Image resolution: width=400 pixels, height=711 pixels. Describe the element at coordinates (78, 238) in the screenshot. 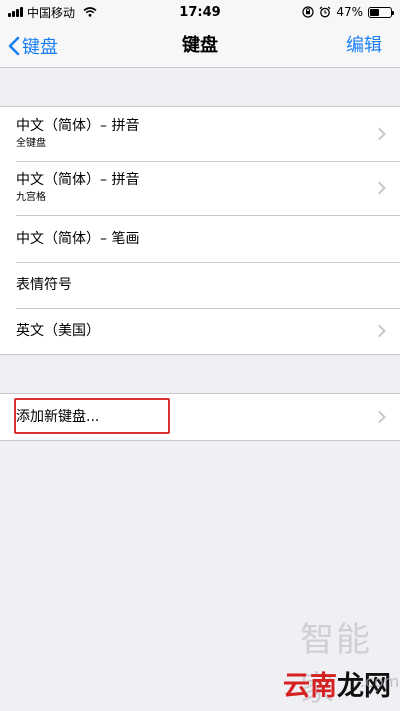

I see `keyboard-title: 中文（简体）– 笔画` at that location.